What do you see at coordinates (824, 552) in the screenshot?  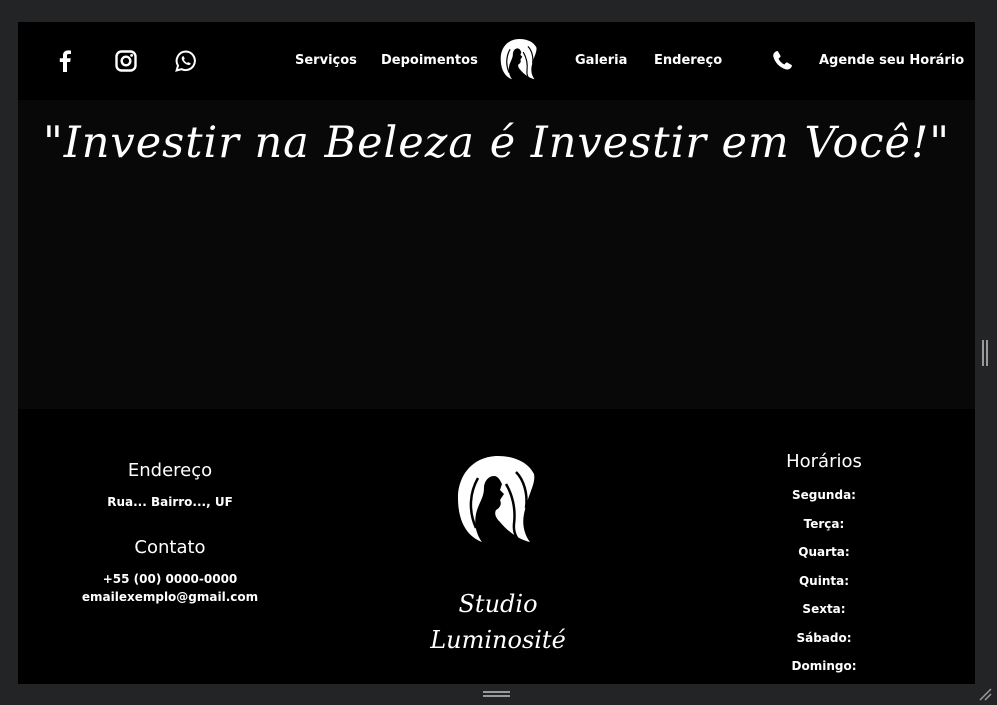 I see `hours-day: Quarta:` at bounding box center [824, 552].